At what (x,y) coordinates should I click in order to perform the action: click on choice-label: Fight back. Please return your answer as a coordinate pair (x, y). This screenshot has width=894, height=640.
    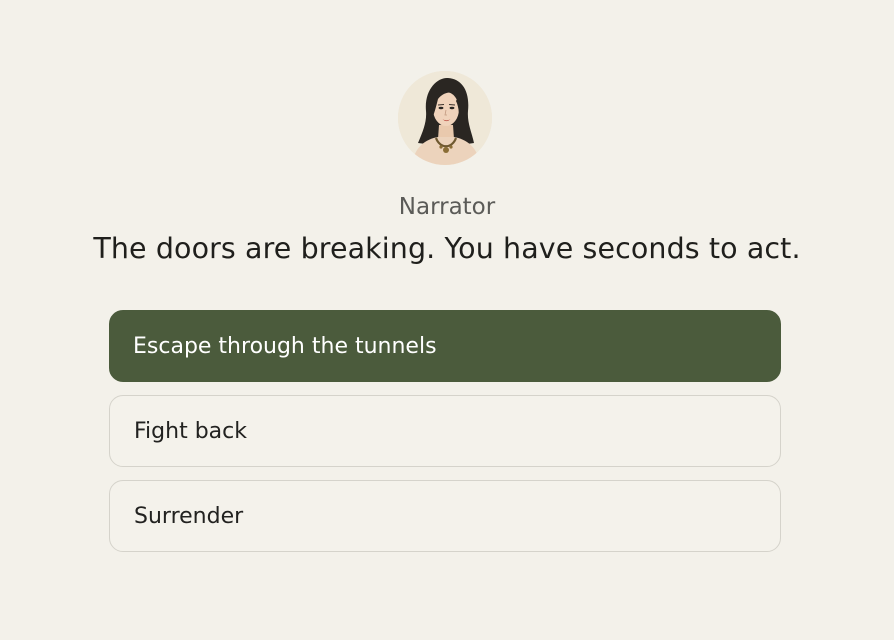
    Looking at the image, I should click on (190, 431).